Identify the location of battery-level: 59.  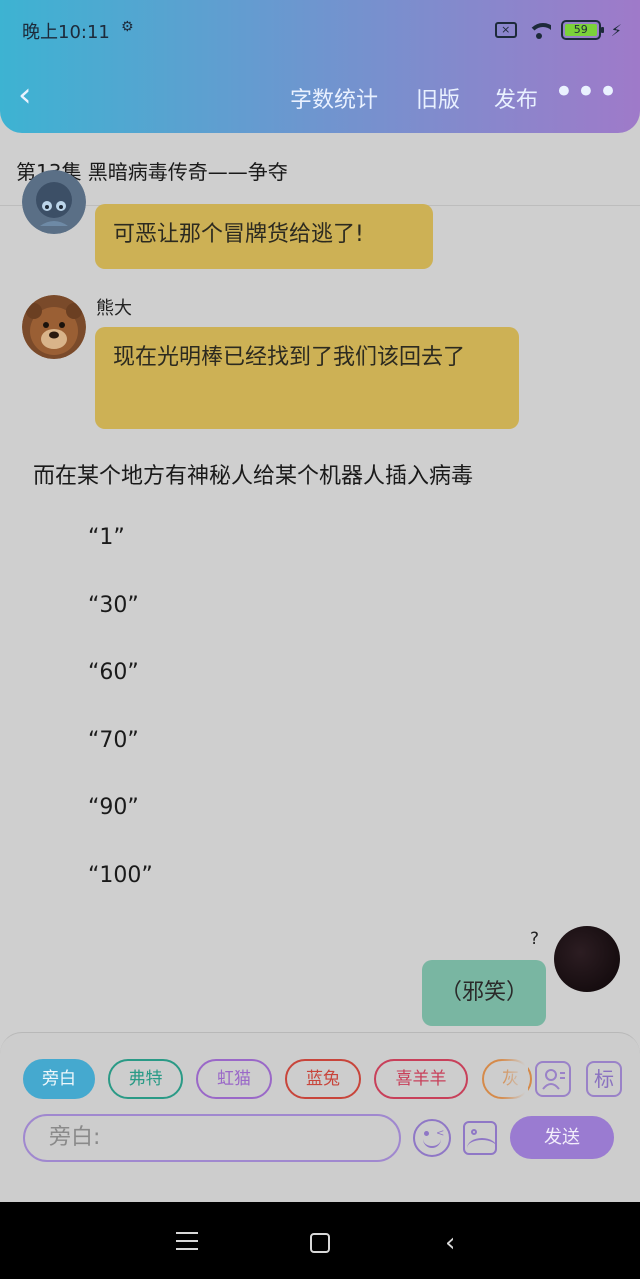
(580, 30).